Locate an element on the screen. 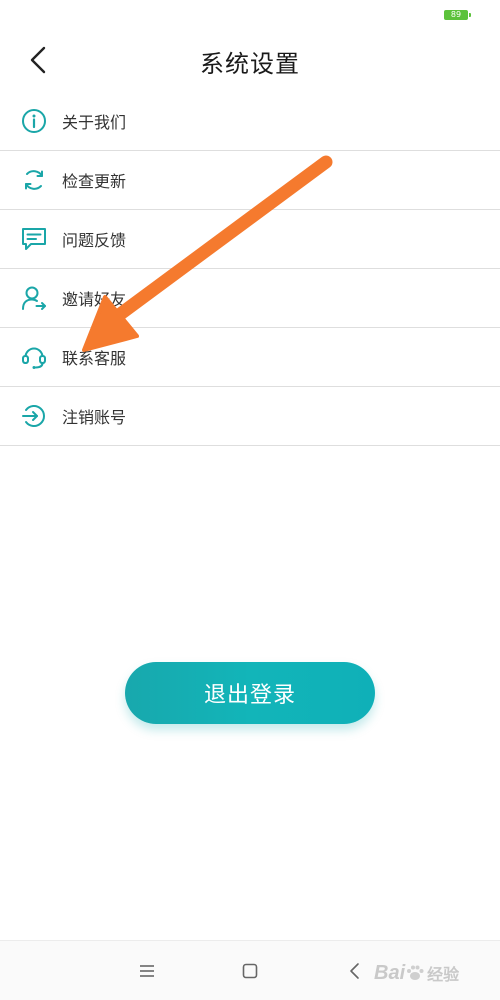 The height and width of the screenshot is (1000, 500). menu-item-about-us: 关于我们 is located at coordinates (250, 121).